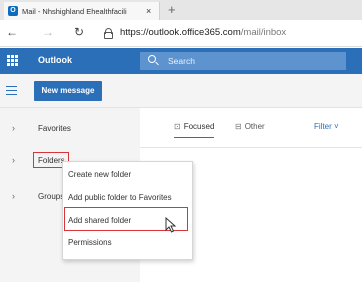 The width and height of the screenshot is (362, 282). I want to click on lock-icon, so click(108, 33).